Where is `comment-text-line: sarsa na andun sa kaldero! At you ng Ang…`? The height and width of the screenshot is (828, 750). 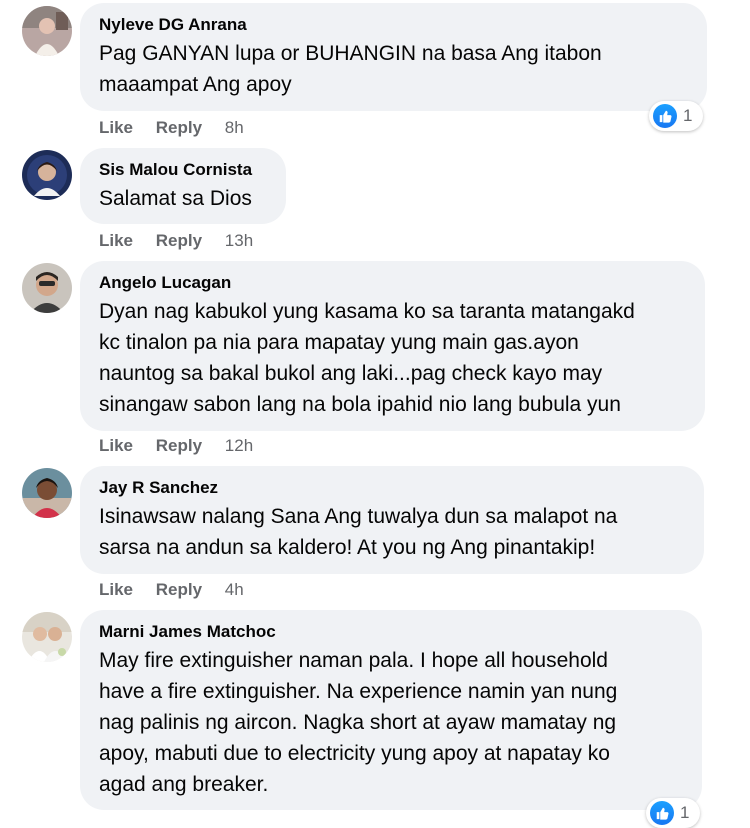
comment-text-line: sarsa na andun sa kaldero! At you ng Ang… is located at coordinates (347, 547).